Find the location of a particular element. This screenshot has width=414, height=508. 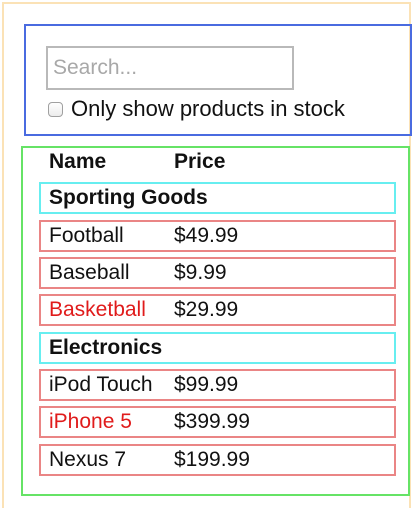

in-stock-filter: Only show products in stock is located at coordinates (196, 109).